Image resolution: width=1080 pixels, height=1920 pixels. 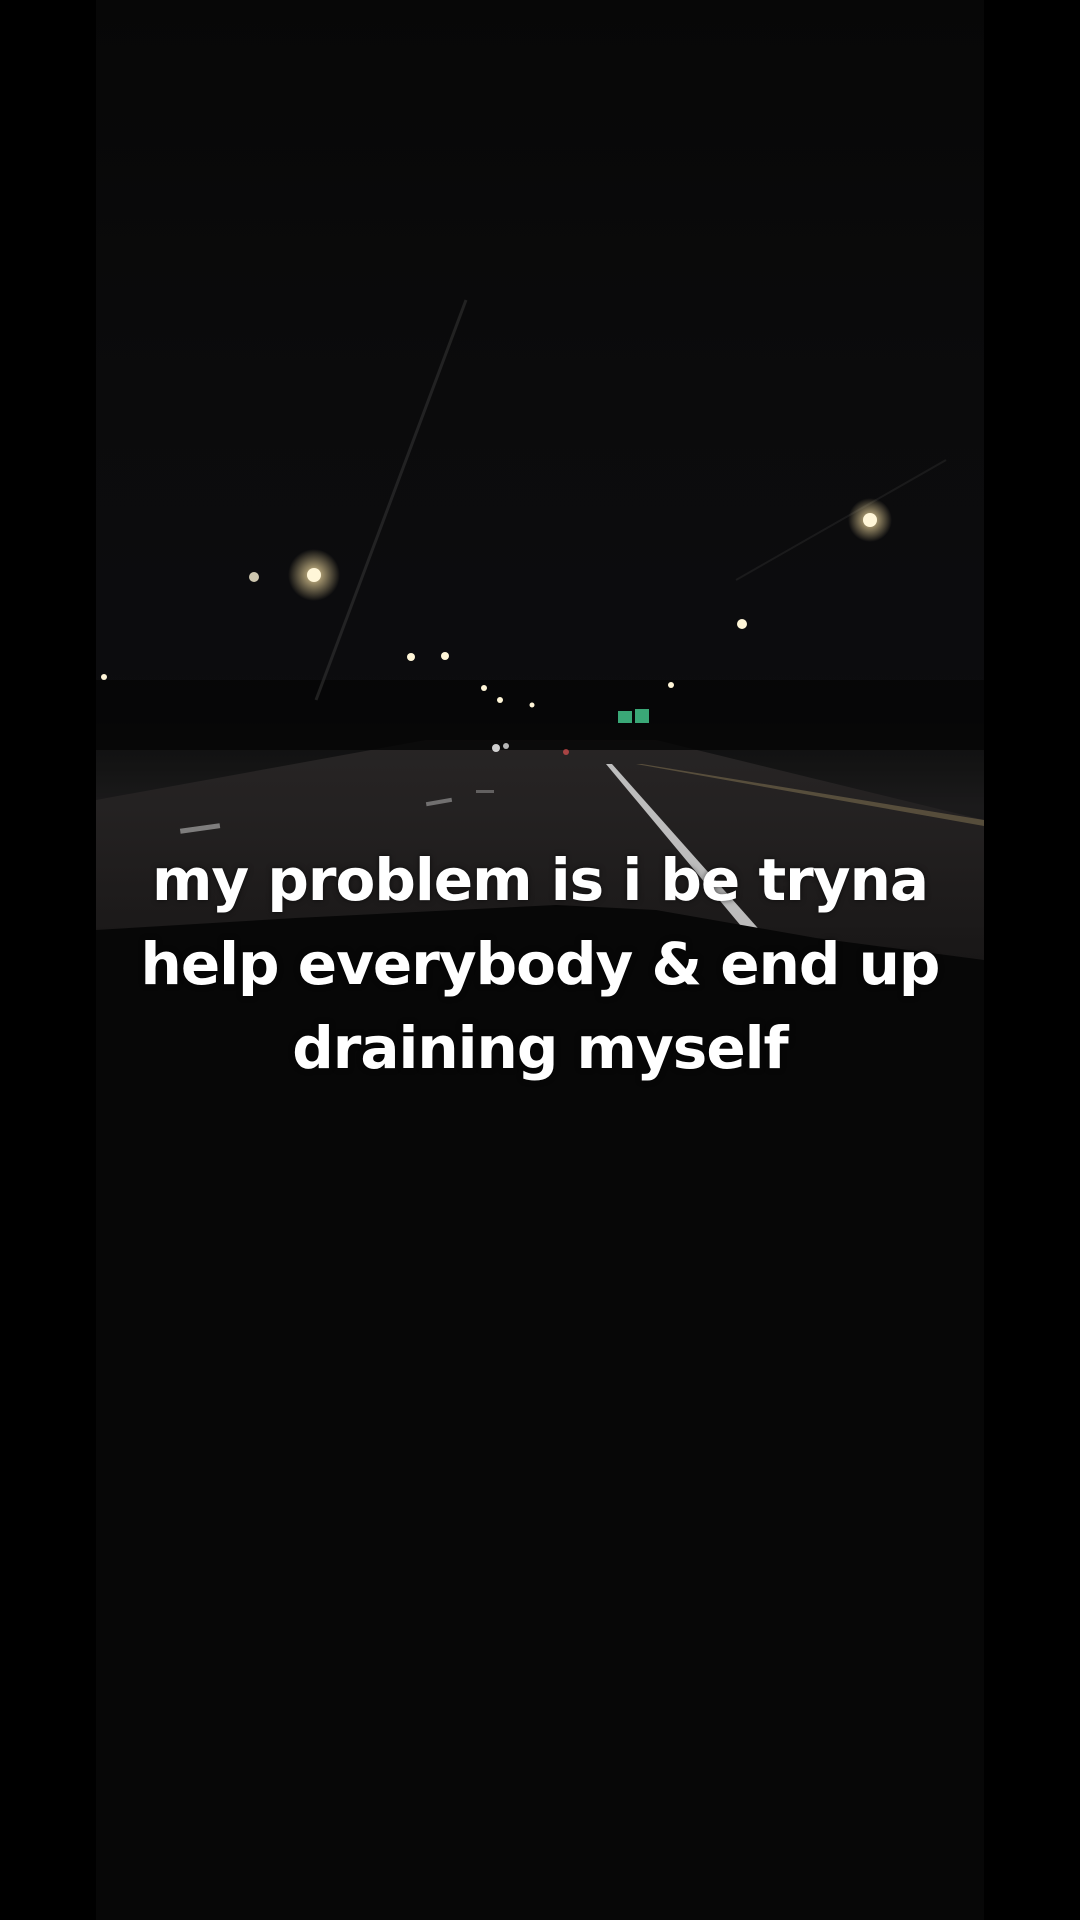 What do you see at coordinates (540, 1048) in the screenshot?
I see `caption-line-3: draining myself` at bounding box center [540, 1048].